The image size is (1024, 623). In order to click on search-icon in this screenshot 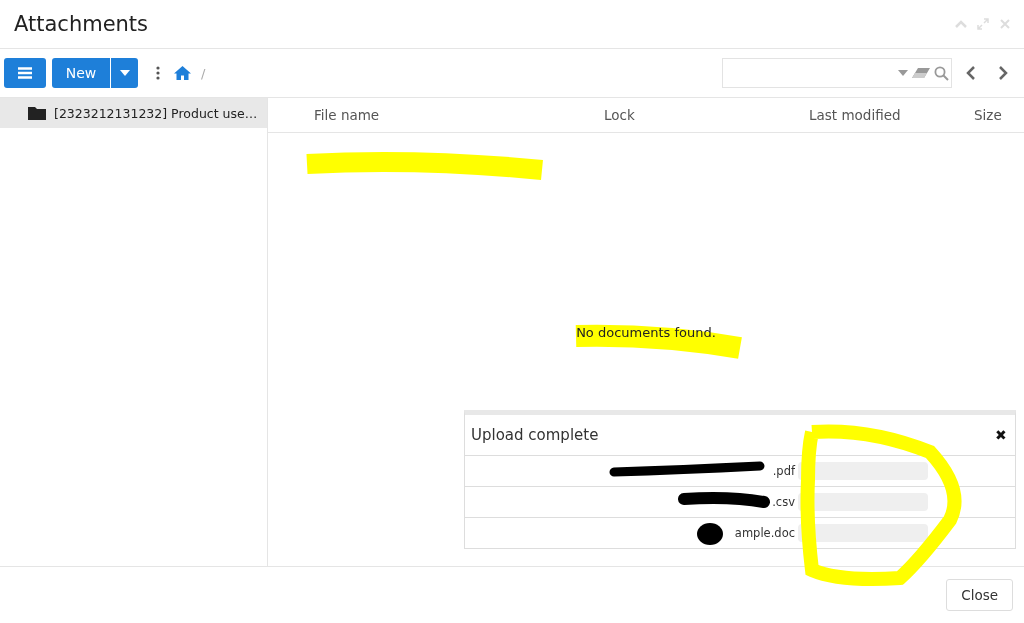, I will do `click(941, 73)`.